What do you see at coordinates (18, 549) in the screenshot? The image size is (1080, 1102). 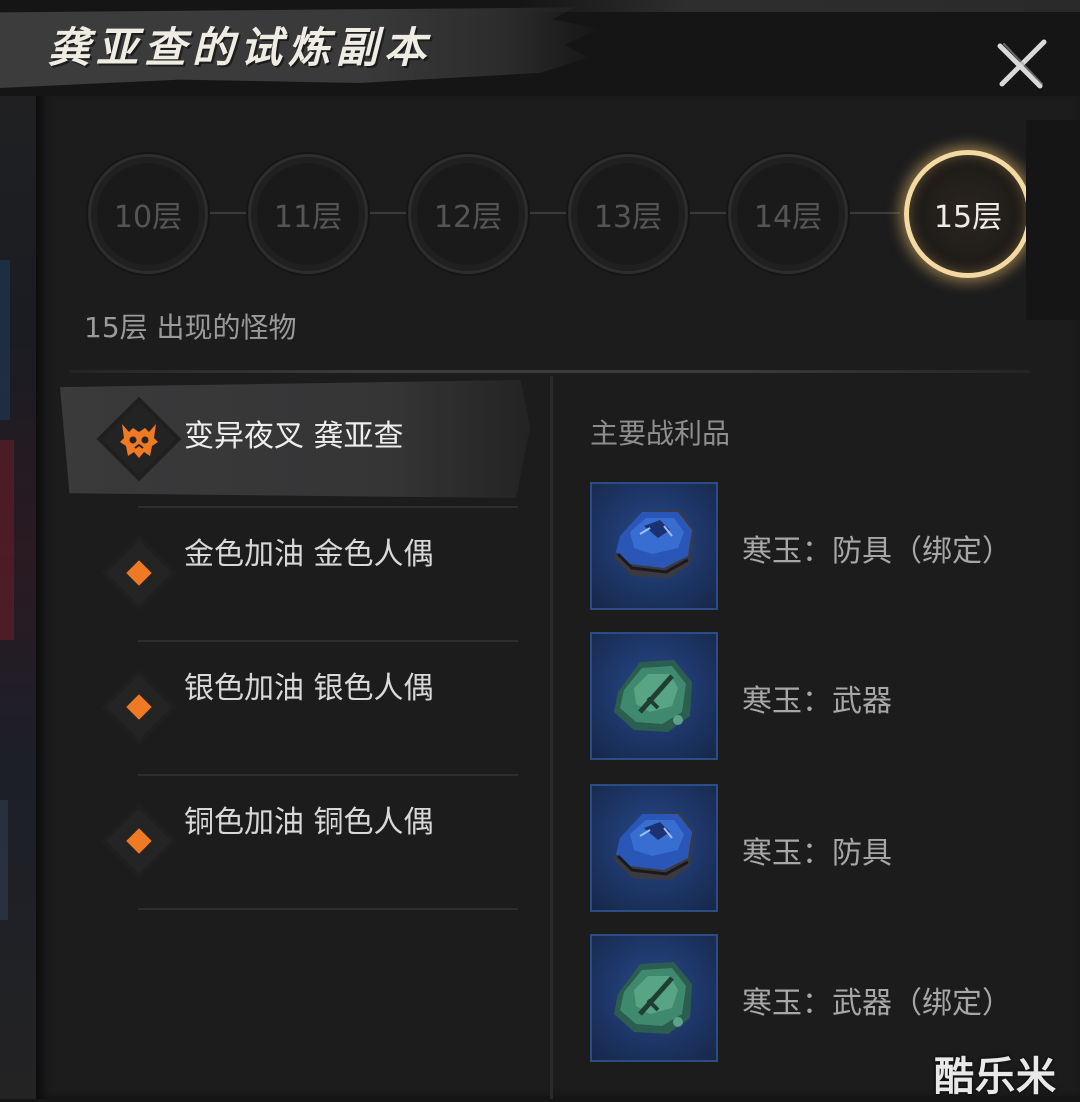 I see `background-left-edge` at bounding box center [18, 549].